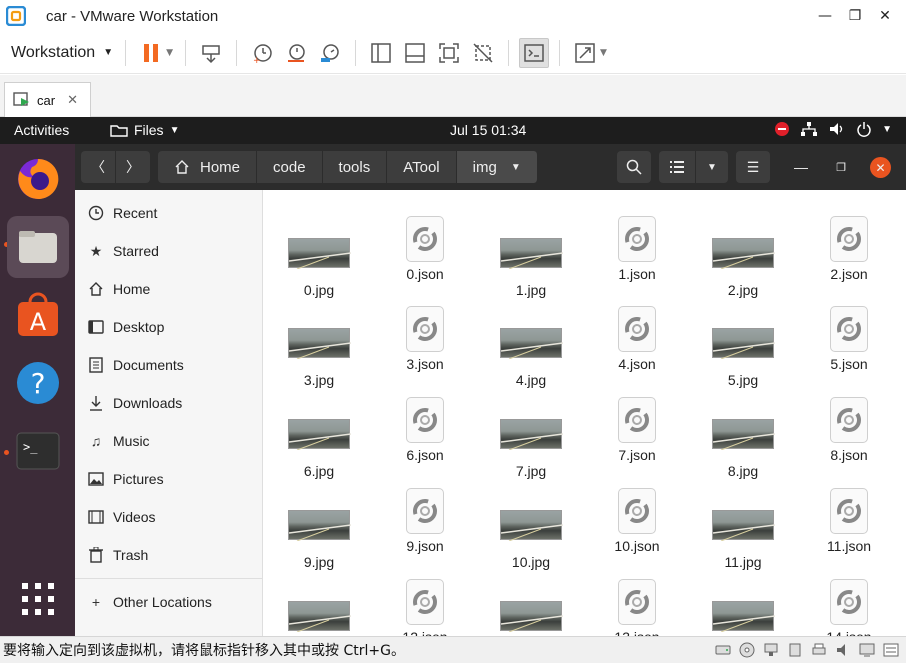 The width and height of the screenshot is (906, 663). What do you see at coordinates (38, 315) in the screenshot?
I see `ubuntu-software-icon: A` at bounding box center [38, 315].